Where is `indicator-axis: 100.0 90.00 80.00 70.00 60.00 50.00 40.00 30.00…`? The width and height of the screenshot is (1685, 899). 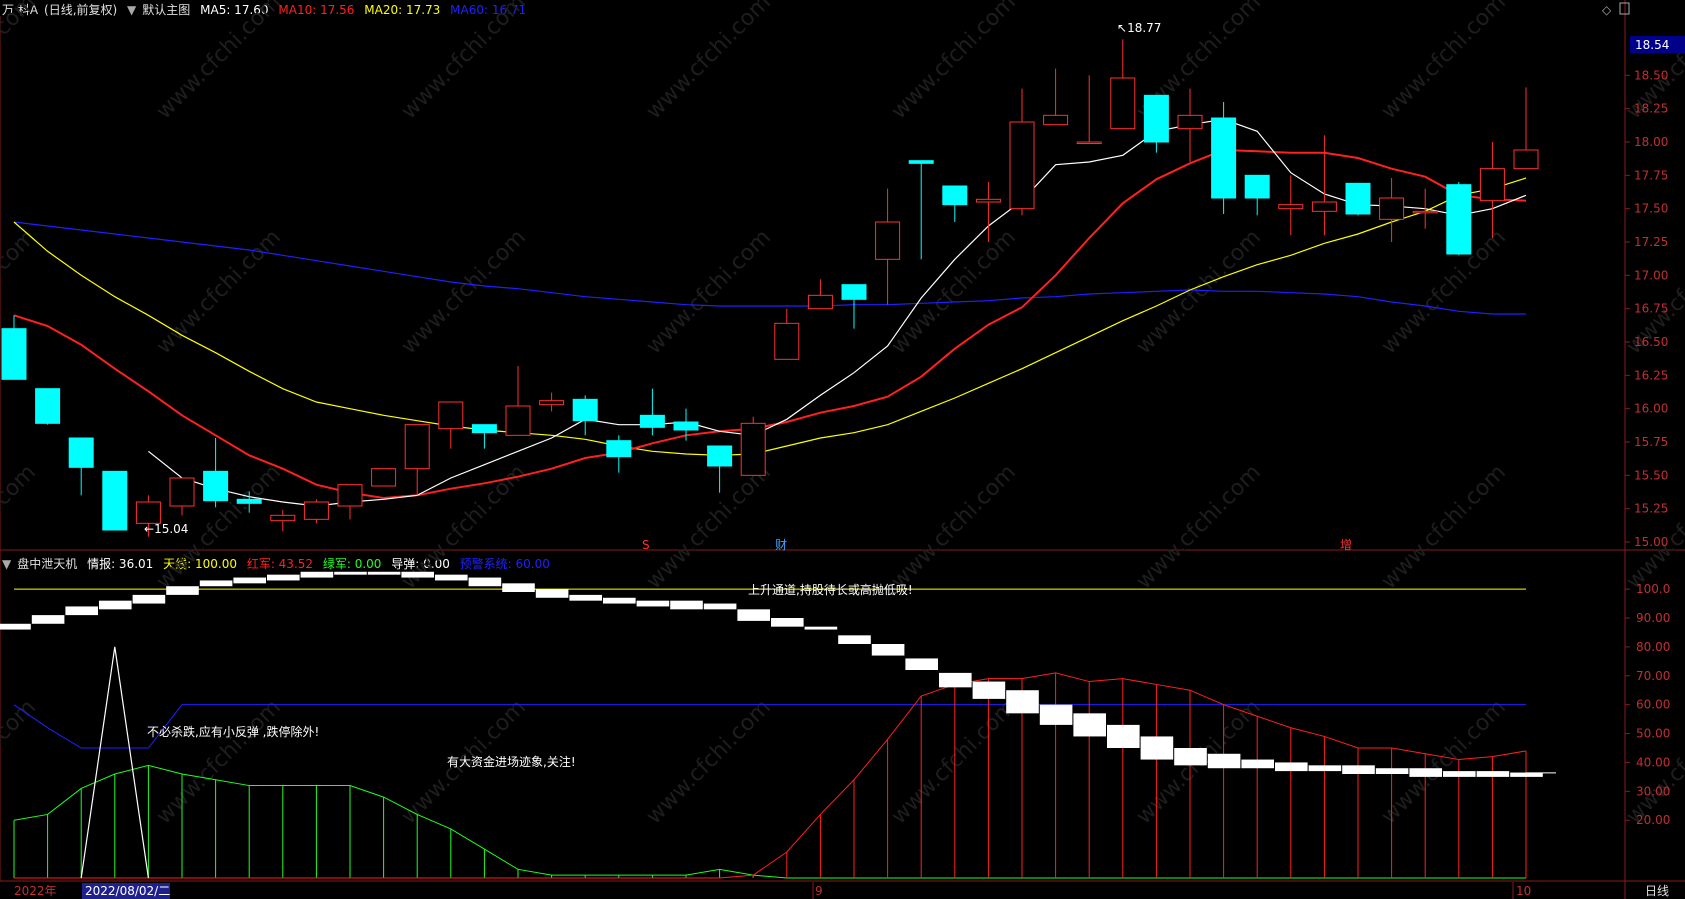 indicator-axis: 100.0 90.00 80.00 70.00 60.00 50.00 40.00 30.00… is located at coordinates (1647, 704).